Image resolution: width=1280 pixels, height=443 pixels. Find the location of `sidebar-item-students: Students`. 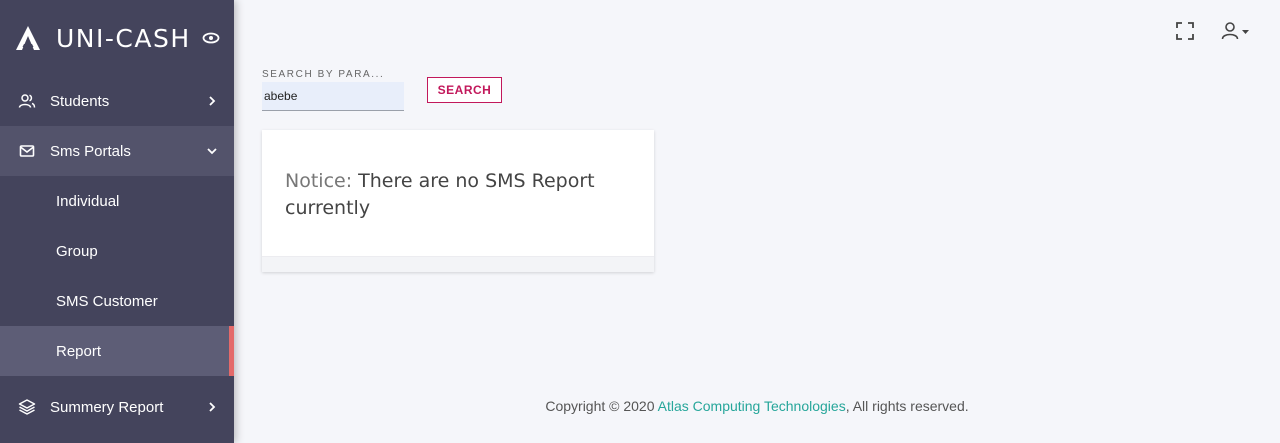

sidebar-item-students: Students is located at coordinates (117, 101).